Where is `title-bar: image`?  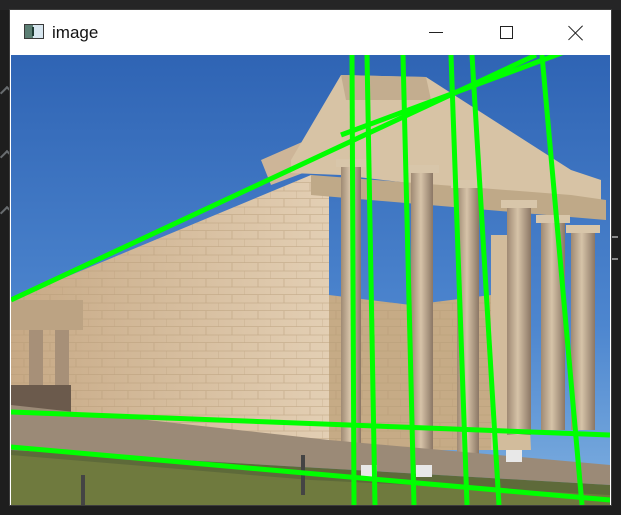 title-bar: image is located at coordinates (310, 32).